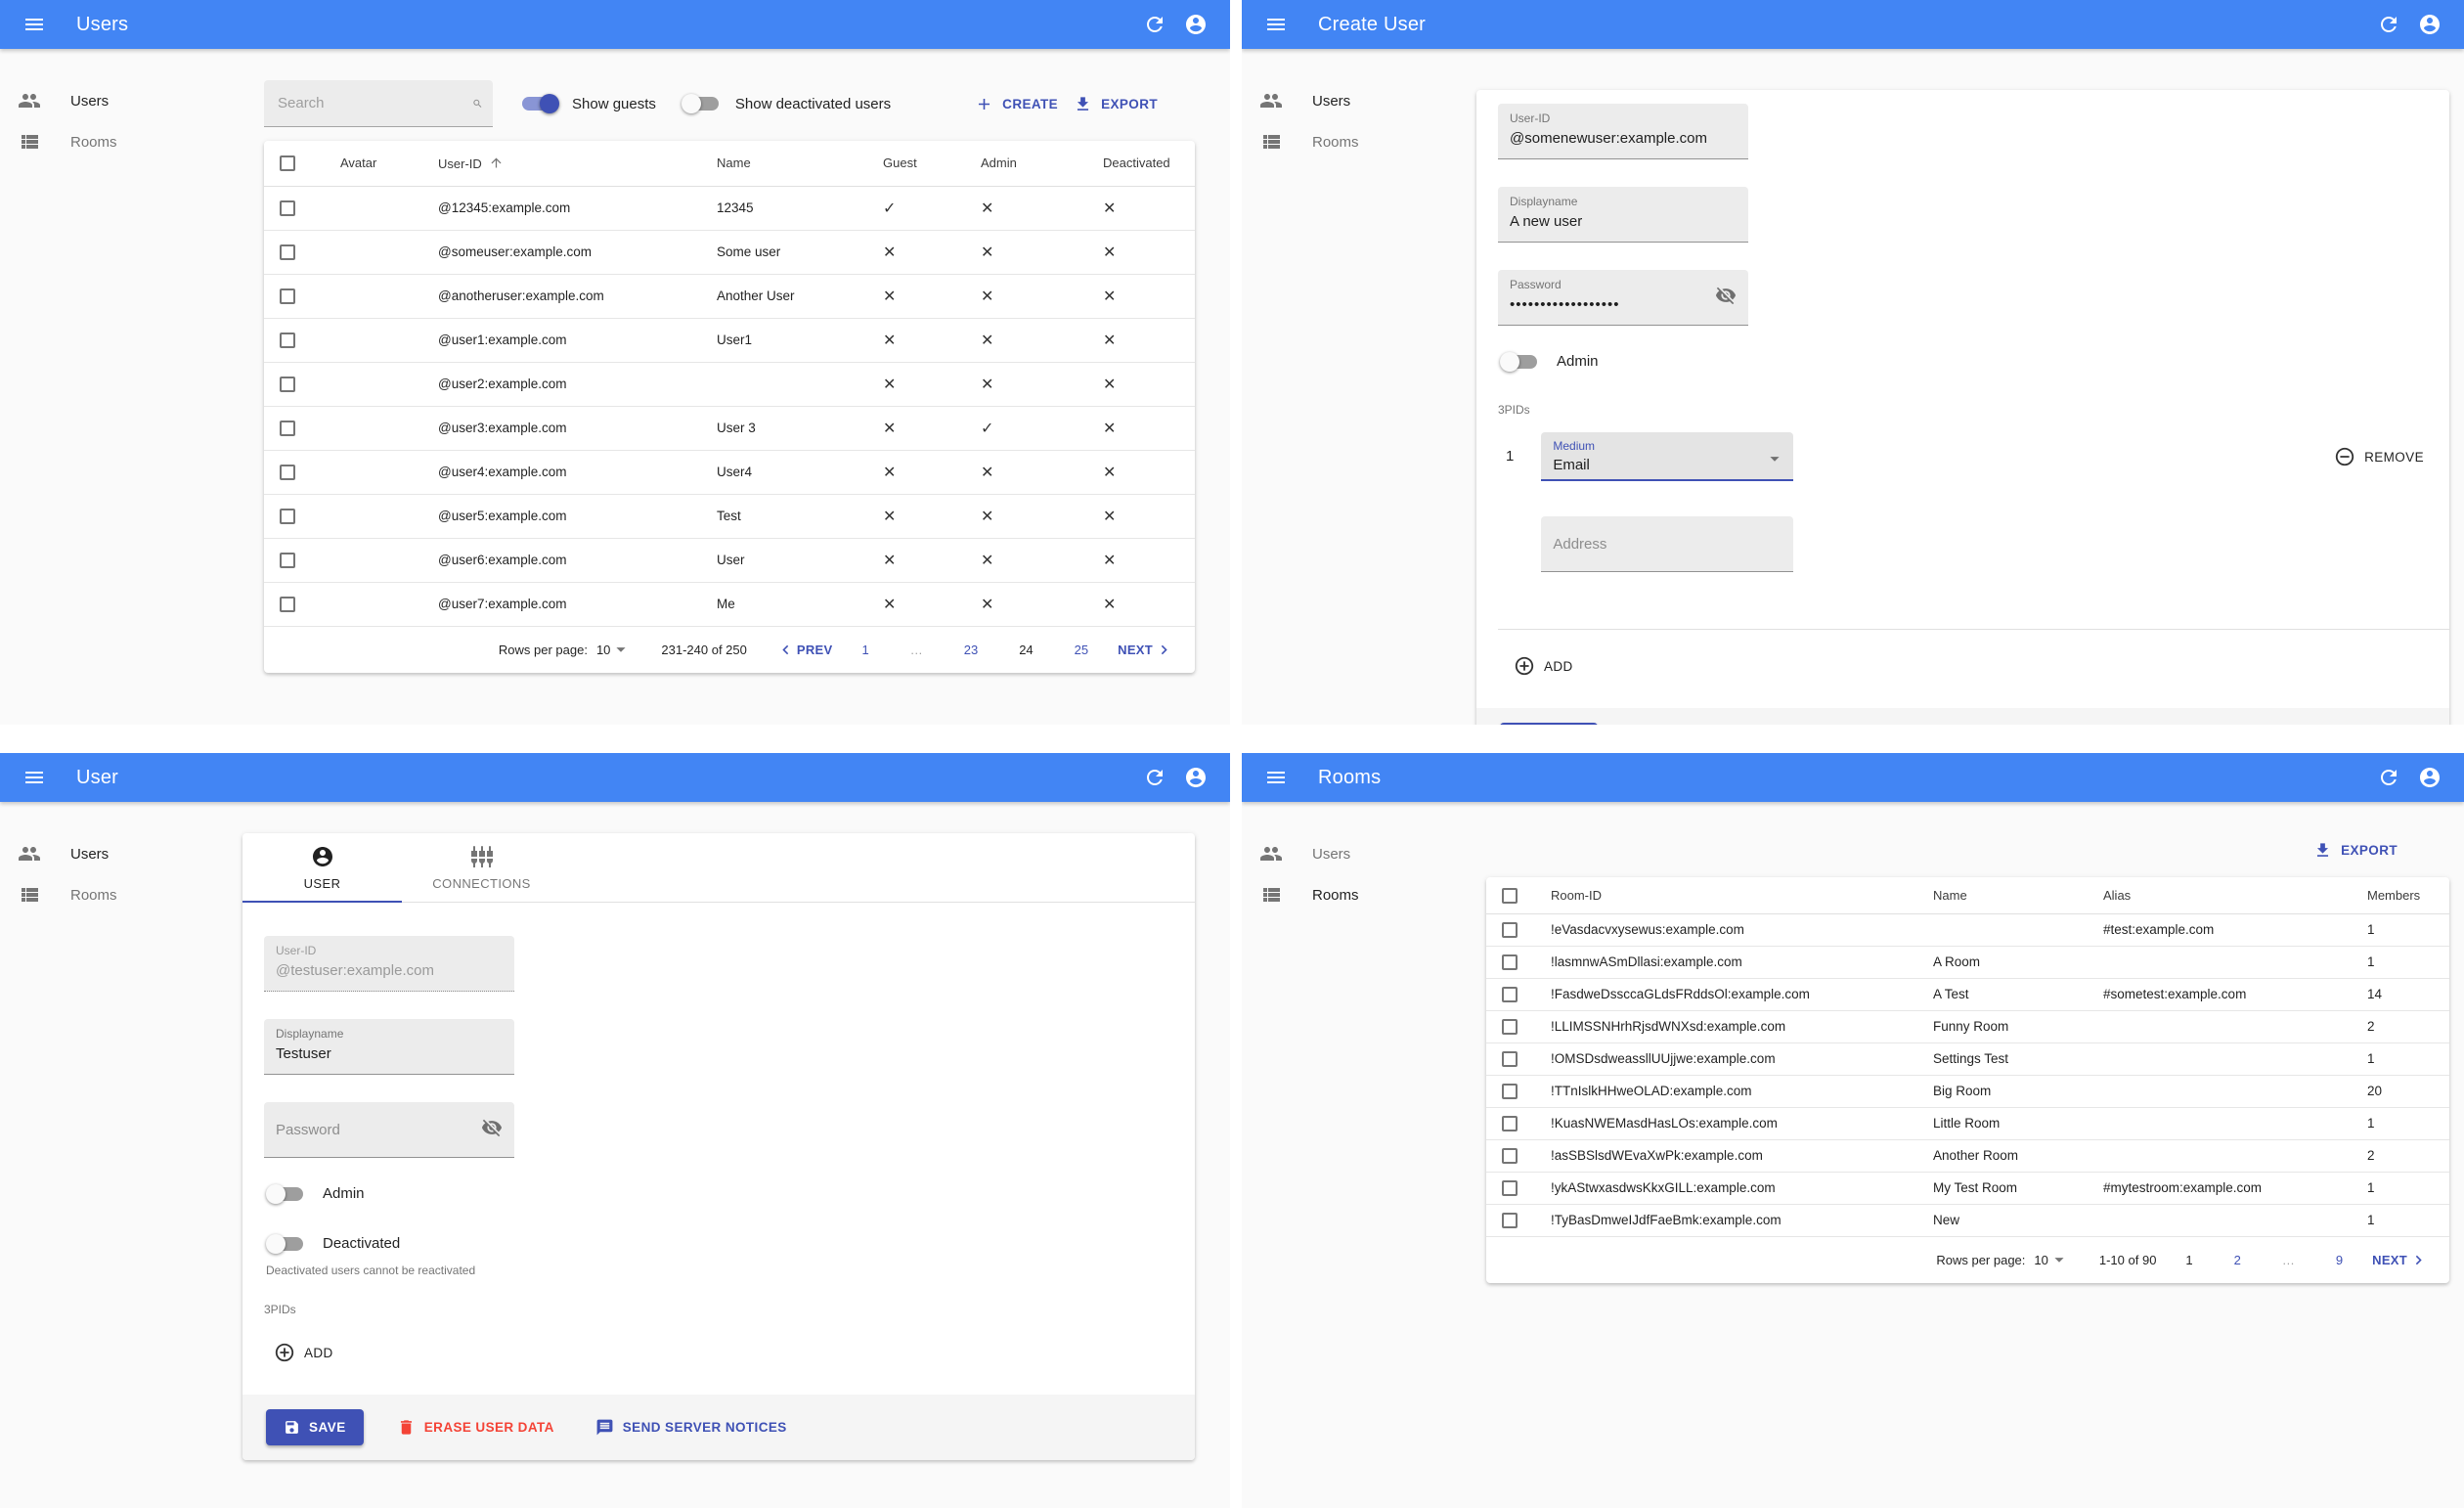 Image resolution: width=2464 pixels, height=1508 pixels. Describe the element at coordinates (1016, 104) in the screenshot. I see `create-button: CREATE` at that location.